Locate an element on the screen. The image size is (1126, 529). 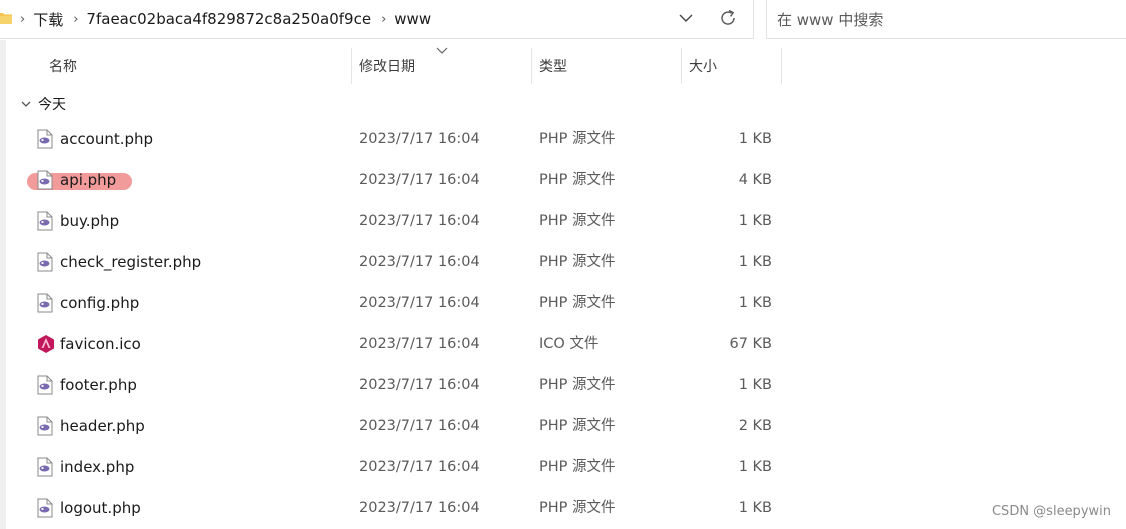
file-name: header.php is located at coordinates (102, 426).